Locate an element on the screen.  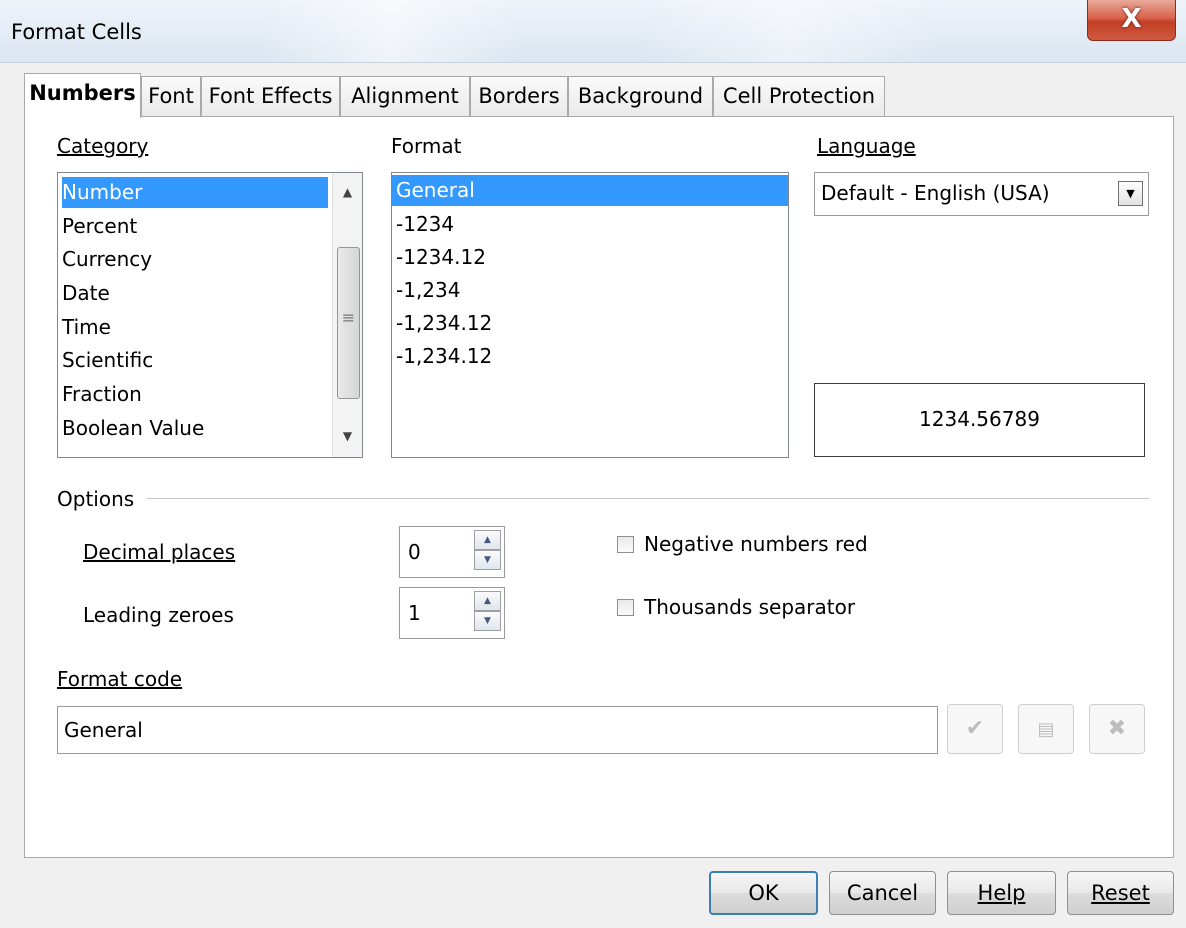
reset-button: Reset is located at coordinates (1120, 893).